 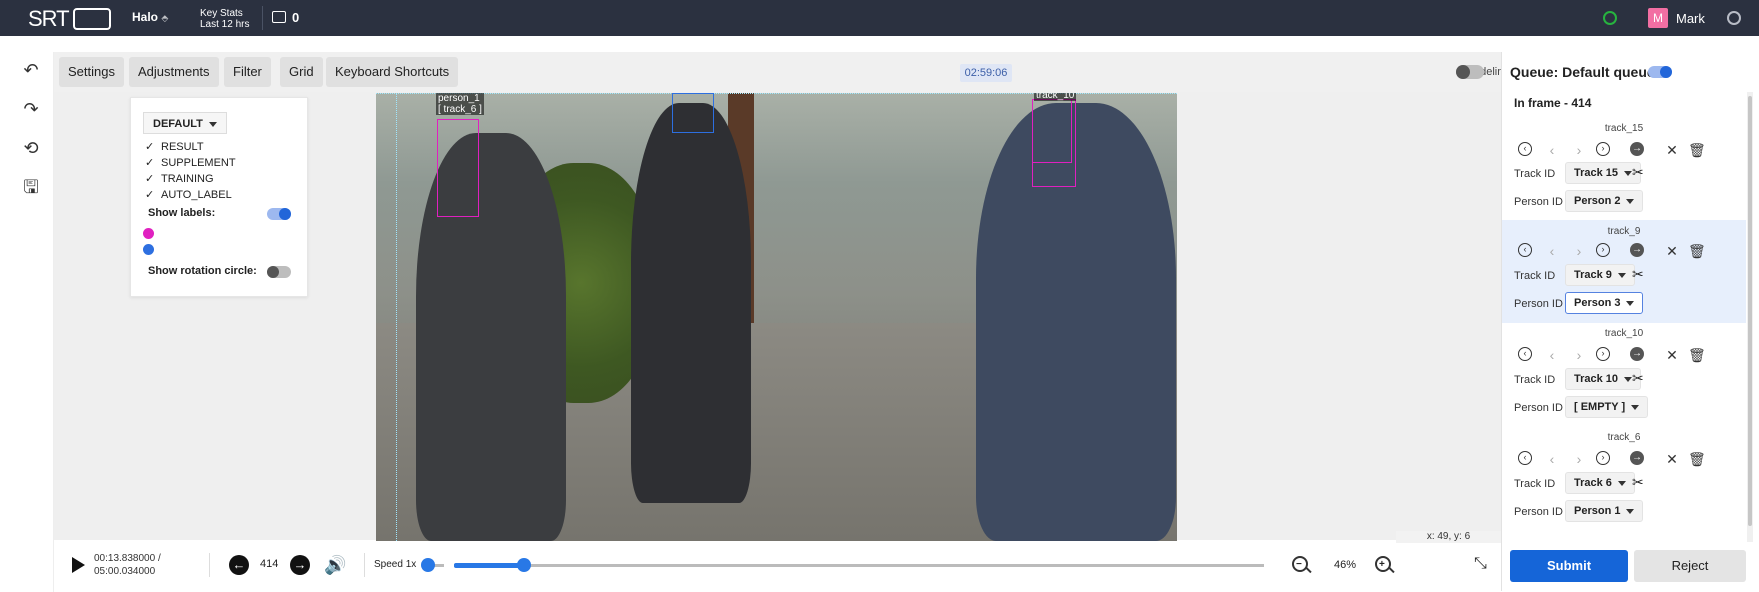 What do you see at coordinates (150, 163) in the screenshot?
I see `check-icon: ✓` at bounding box center [150, 163].